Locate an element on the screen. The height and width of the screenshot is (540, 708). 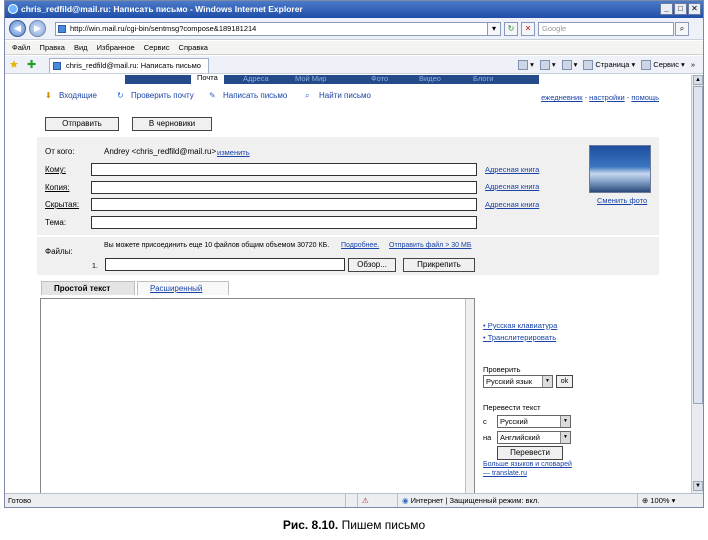
tools-menu: Сервис ▾ is located at coordinates (663, 65).